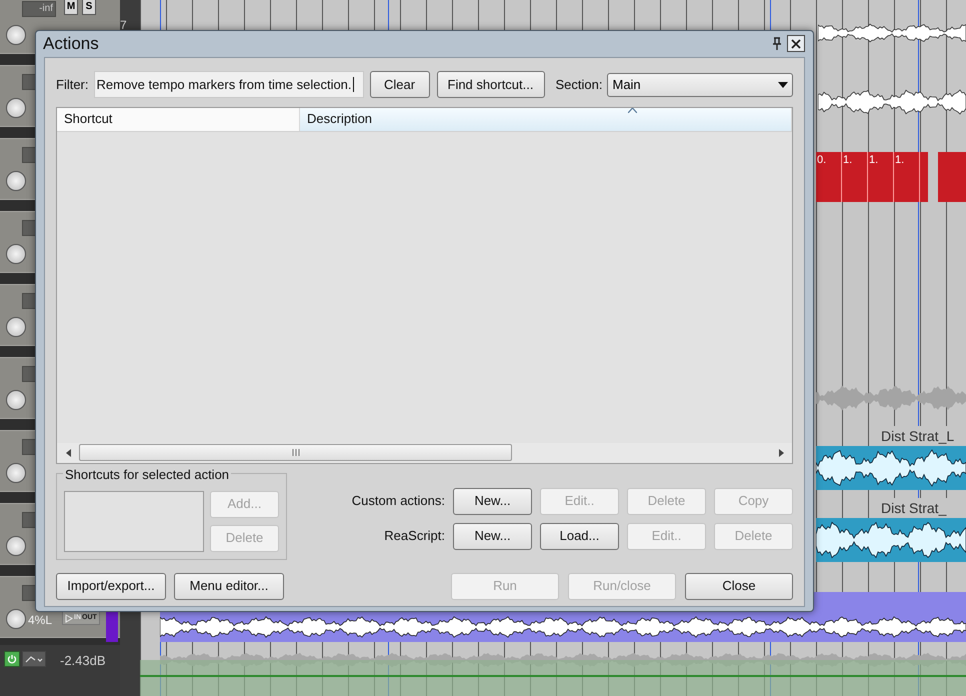 The width and height of the screenshot is (966, 696). Describe the element at coordinates (783, 85) in the screenshot. I see `dropdown-caret-icon` at that location.